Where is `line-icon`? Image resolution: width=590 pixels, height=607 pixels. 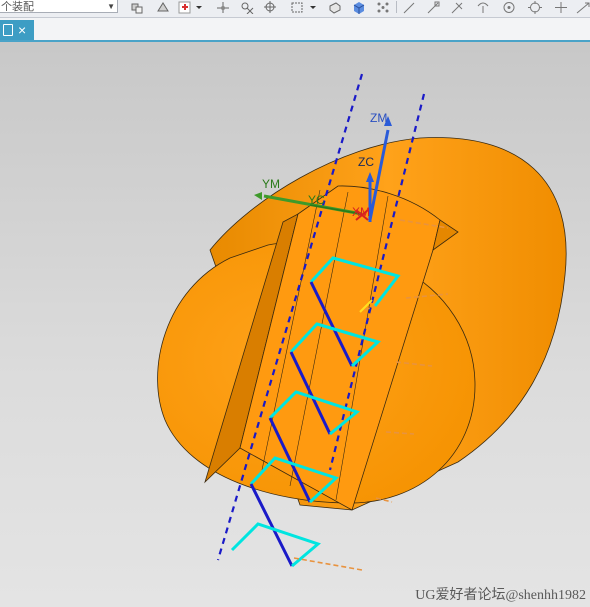
line-icon is located at coordinates (409, 7).